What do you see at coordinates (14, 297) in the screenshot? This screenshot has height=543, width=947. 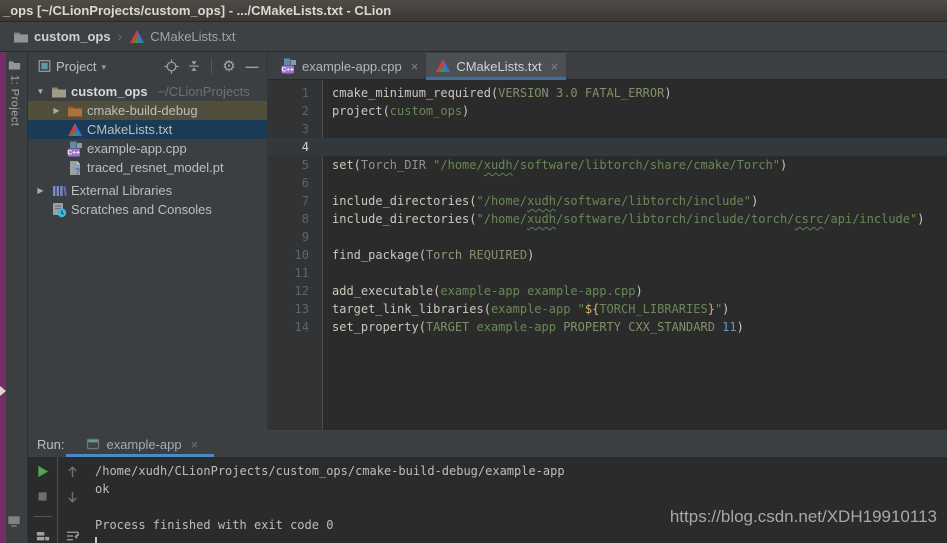 I see `left-tool-window-bar: 1: Project` at bounding box center [14, 297].